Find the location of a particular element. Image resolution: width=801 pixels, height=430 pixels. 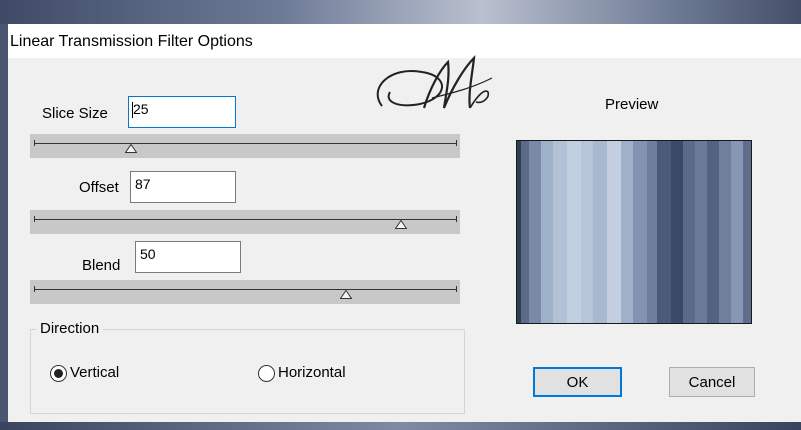

blend-value: 50 is located at coordinates (148, 254).